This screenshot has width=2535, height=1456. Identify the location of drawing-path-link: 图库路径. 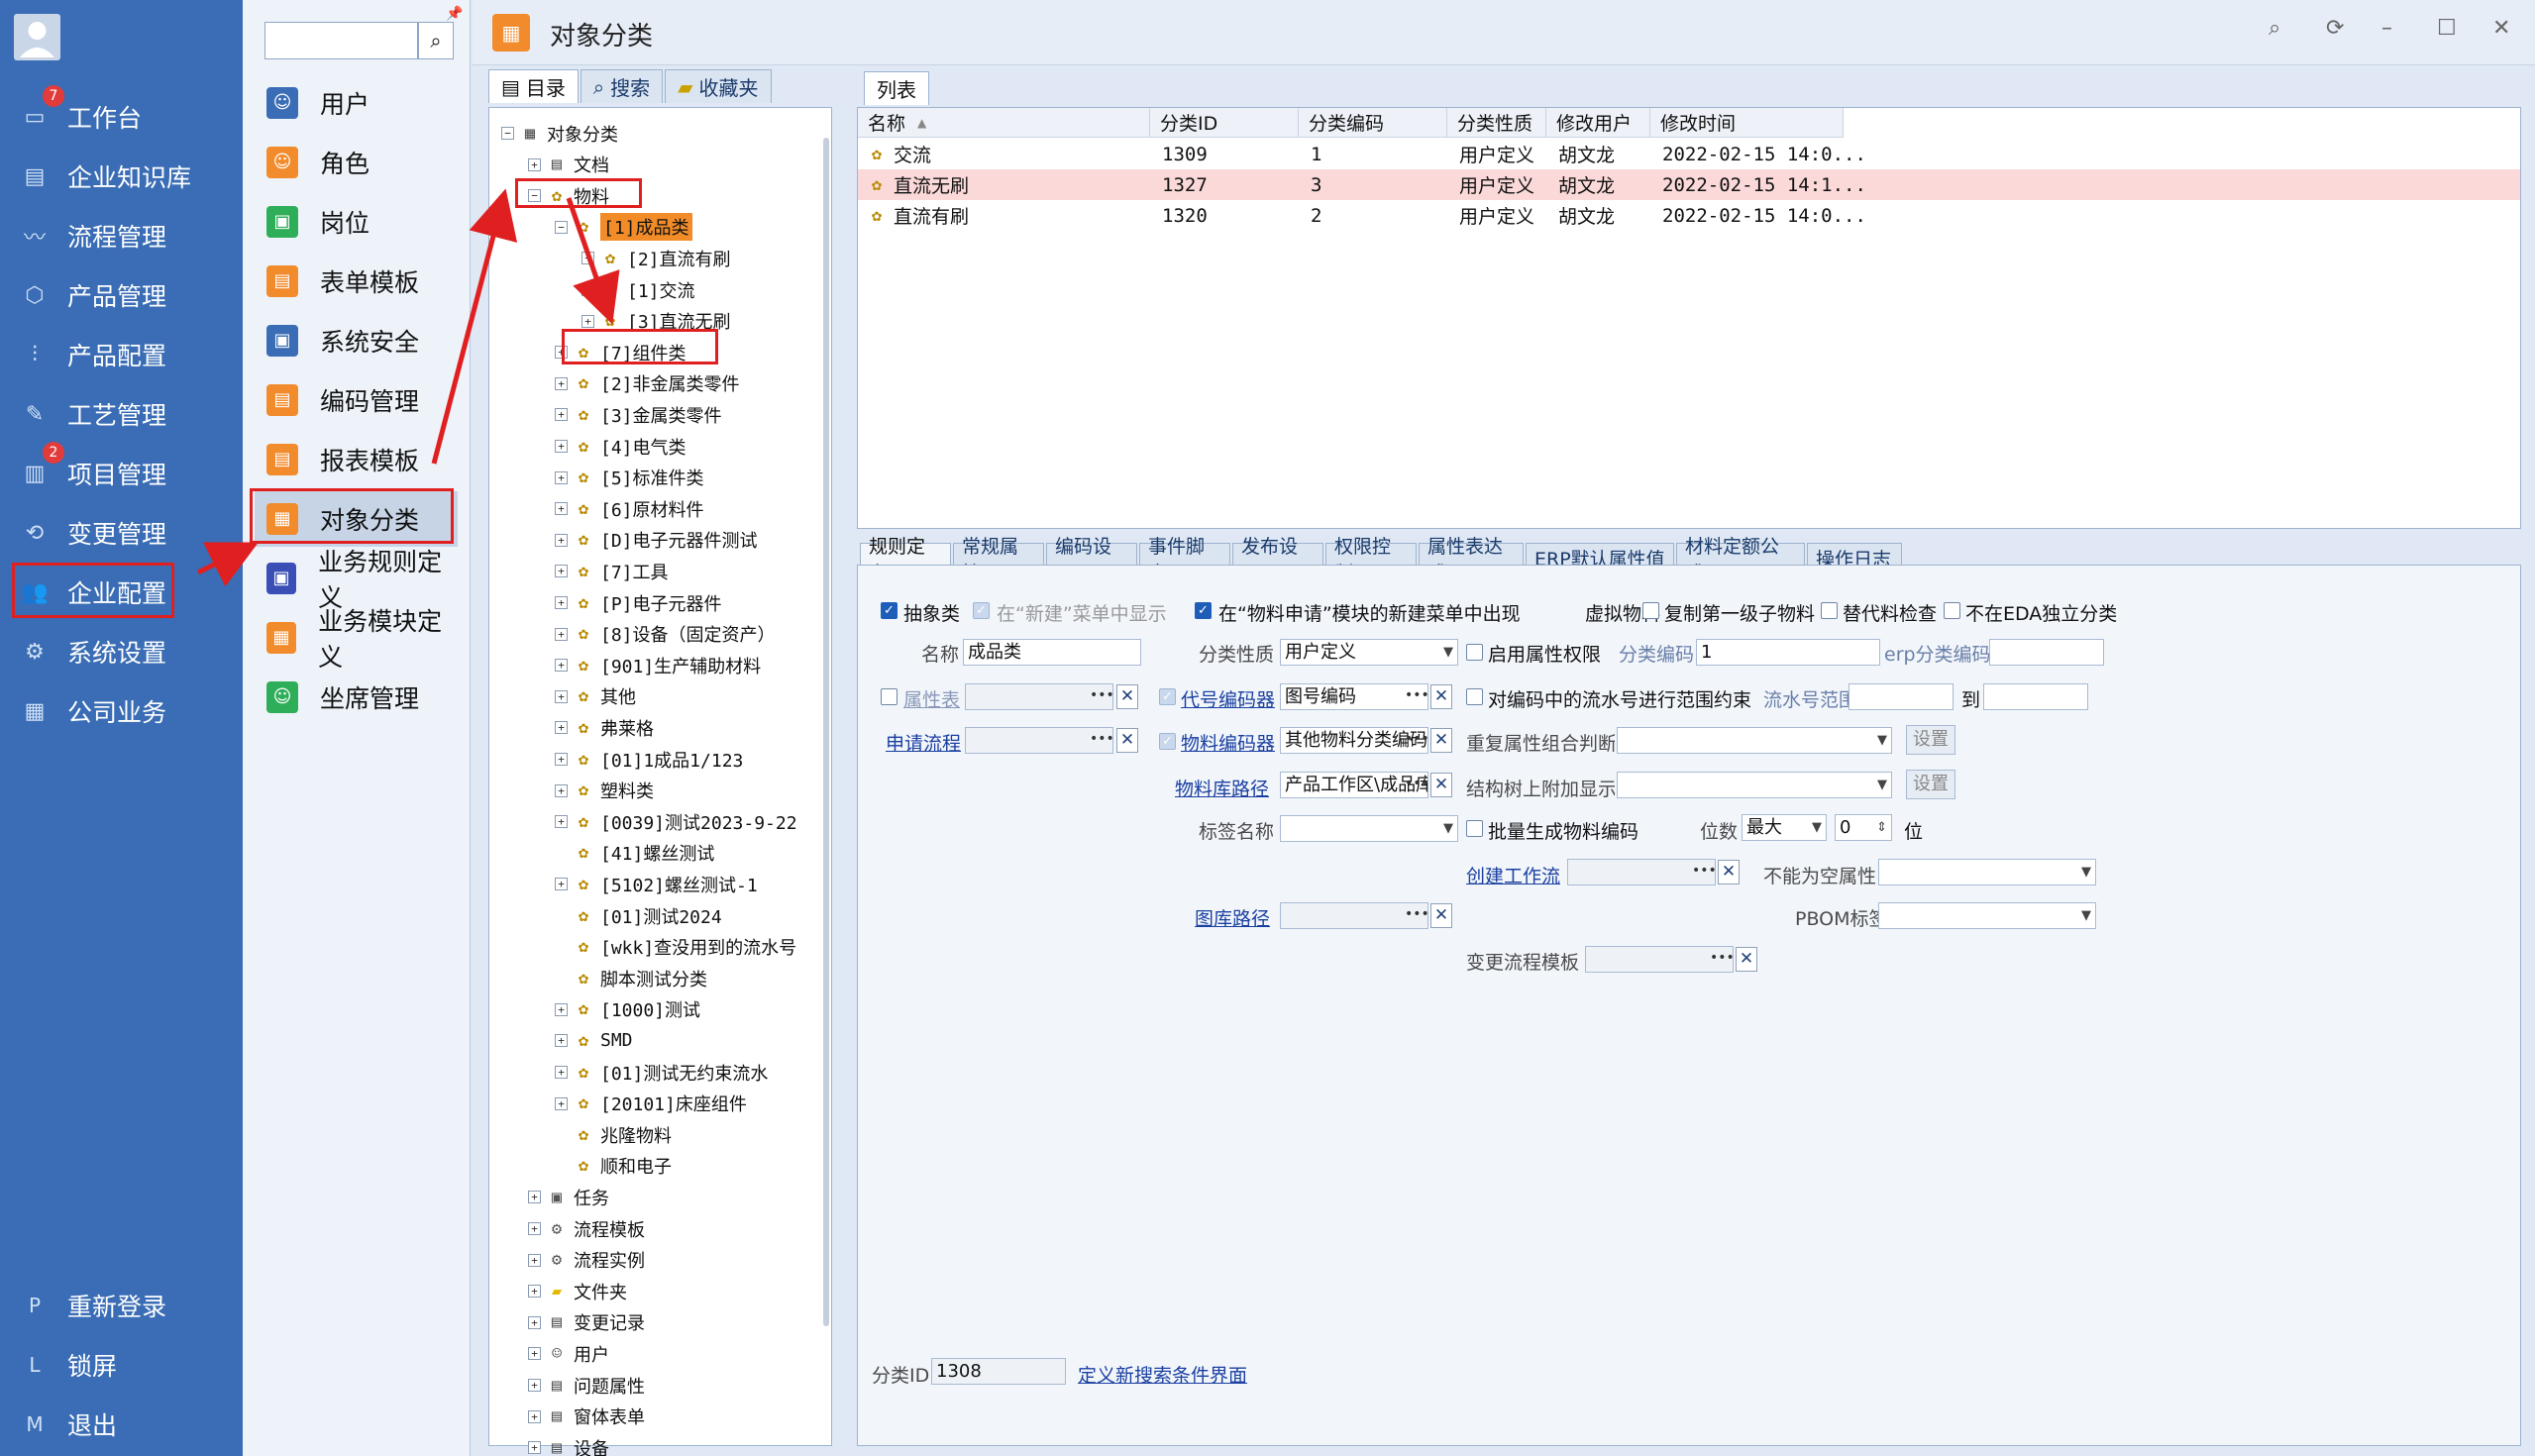
(1232, 917).